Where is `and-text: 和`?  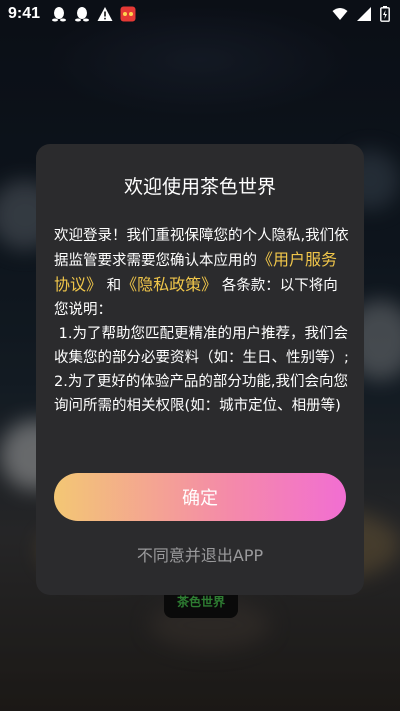
and-text: 和 is located at coordinates (114, 286).